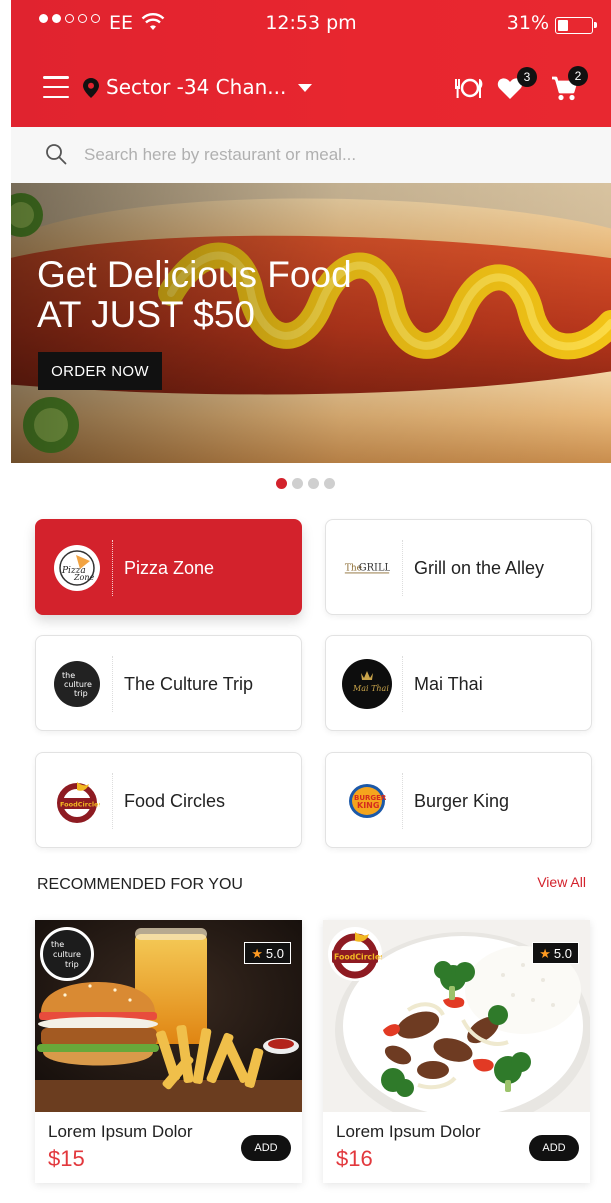 The image size is (611, 1203). Describe the element at coordinates (56, 154) in the screenshot. I see `search-icon` at that location.